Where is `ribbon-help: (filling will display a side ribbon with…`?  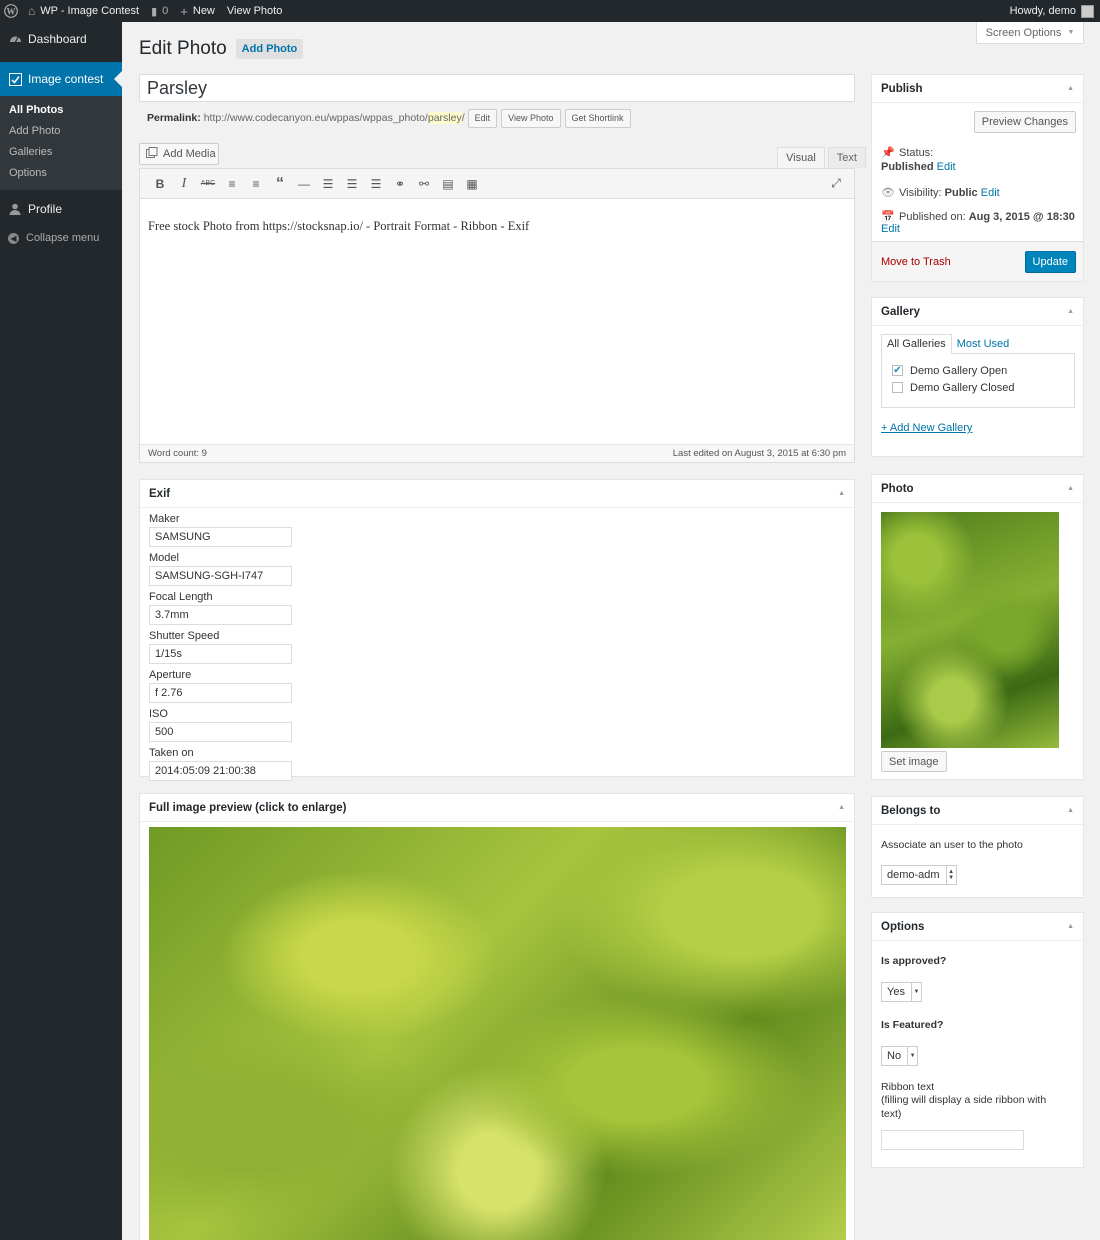 ribbon-help: (filling will display a side ribbon with… is located at coordinates (964, 1107).